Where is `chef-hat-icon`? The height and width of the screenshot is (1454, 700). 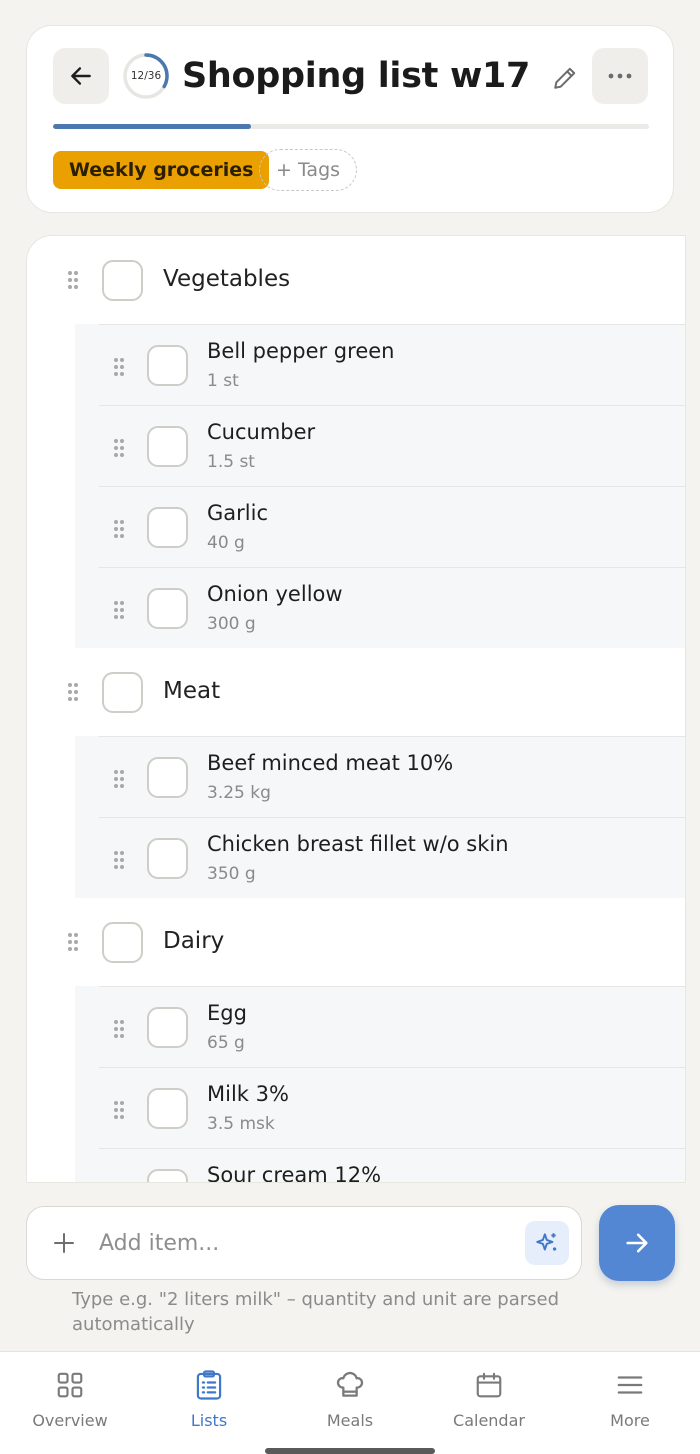
chef-hat-icon is located at coordinates (350, 1384).